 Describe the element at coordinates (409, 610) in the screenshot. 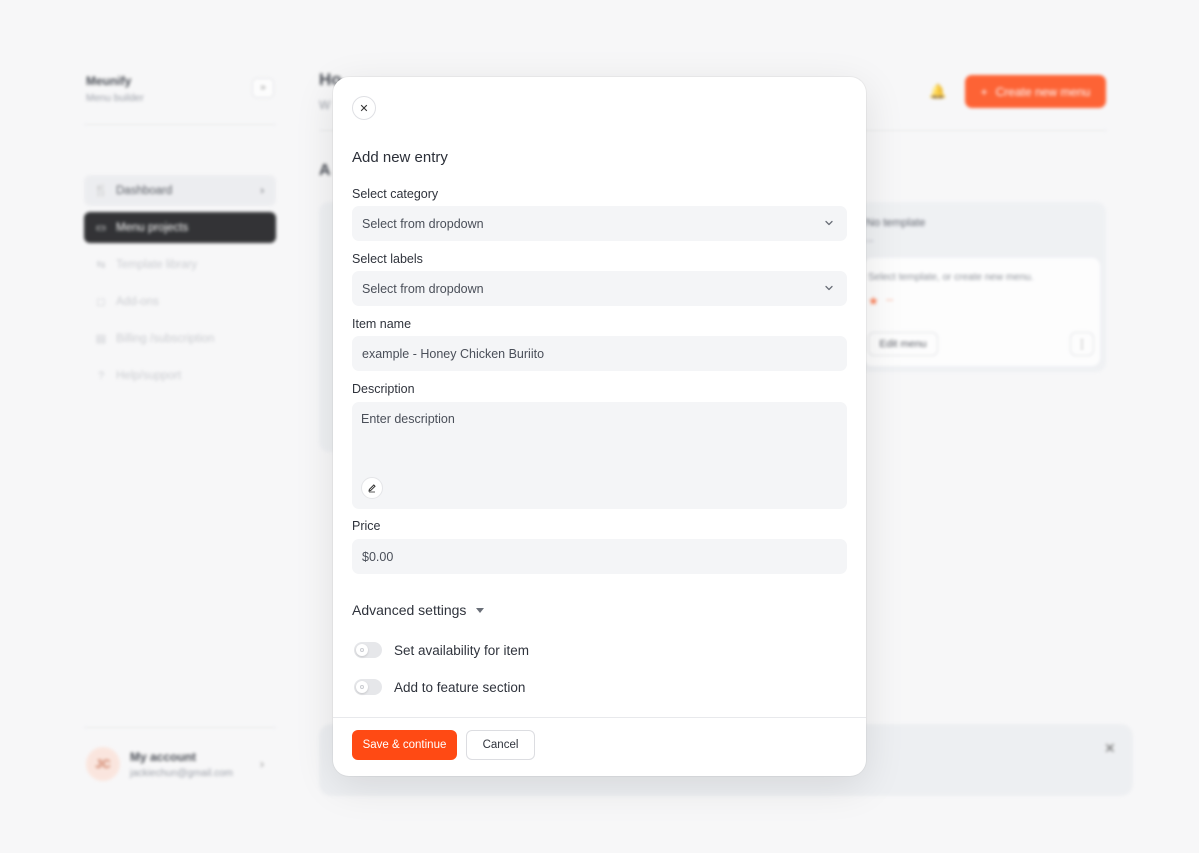

I see `advanced-settings-label: Advanced settings` at that location.